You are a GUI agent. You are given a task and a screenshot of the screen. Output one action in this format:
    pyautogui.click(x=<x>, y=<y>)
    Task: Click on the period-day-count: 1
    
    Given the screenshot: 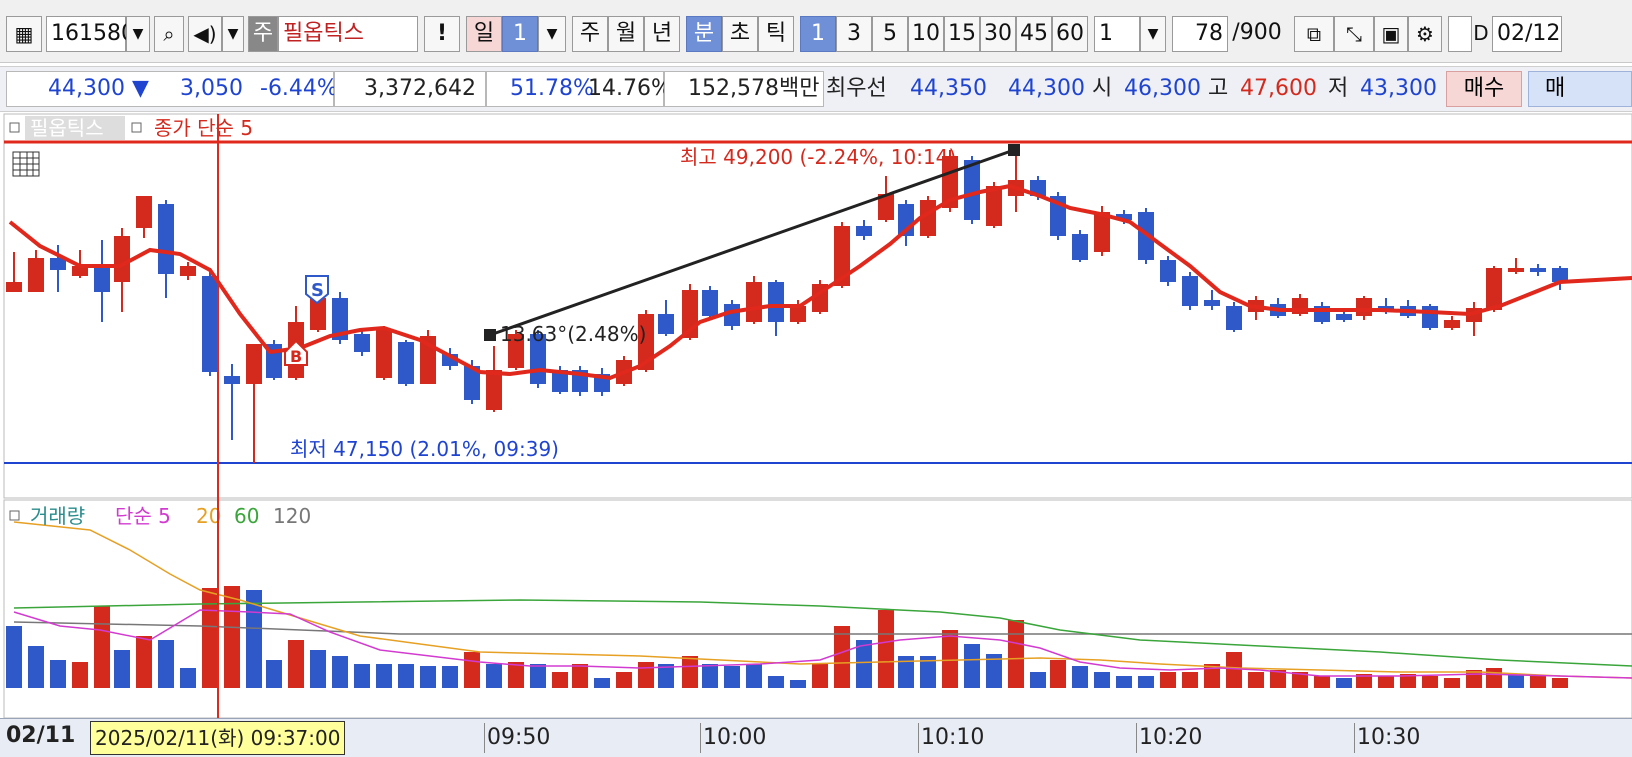 What is the action you would take?
    pyautogui.click(x=520, y=34)
    